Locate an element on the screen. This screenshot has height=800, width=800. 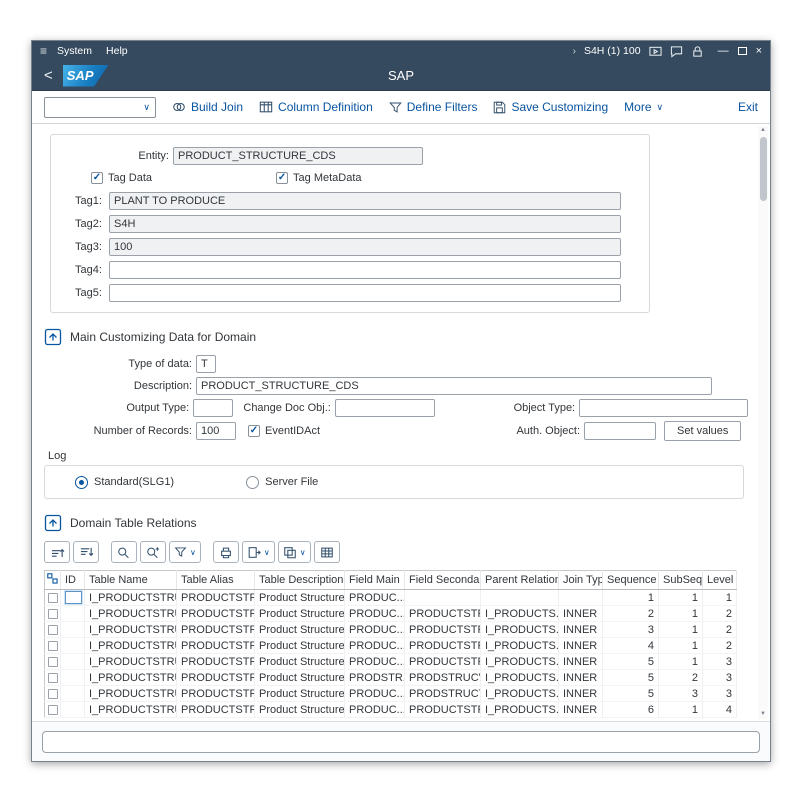
auth-object-field is located at coordinates (620, 431).